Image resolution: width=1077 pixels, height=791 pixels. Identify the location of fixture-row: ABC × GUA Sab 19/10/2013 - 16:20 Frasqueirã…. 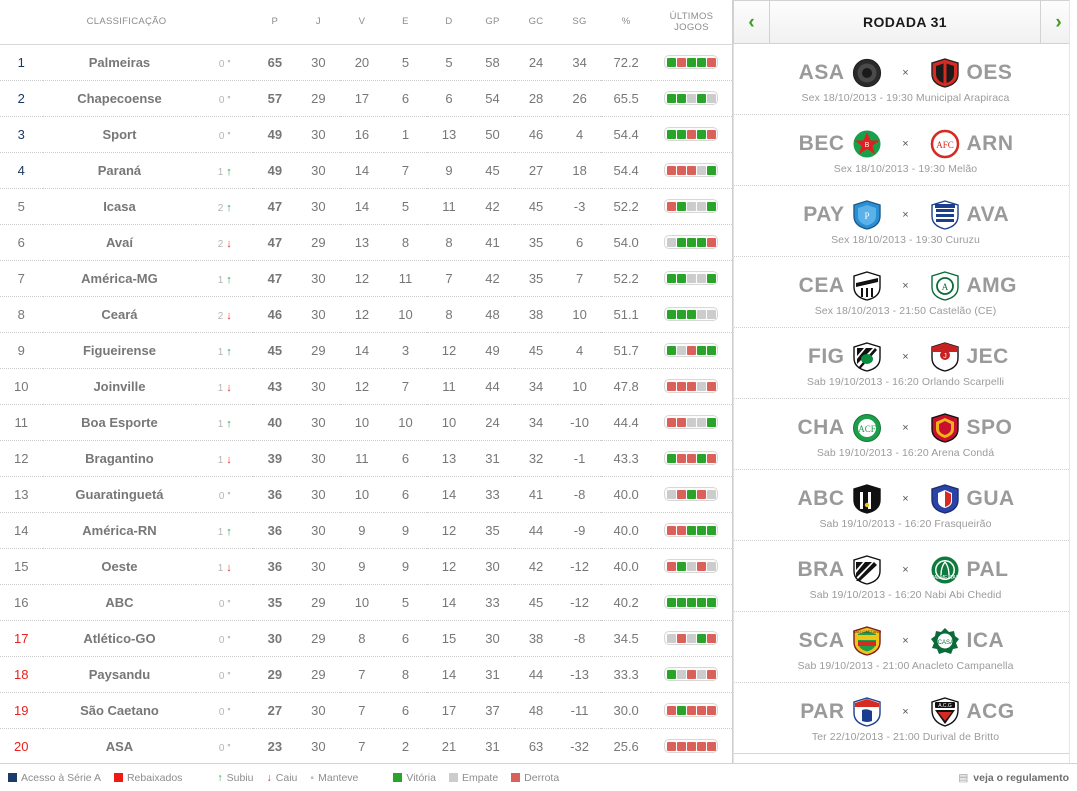
(905, 505).